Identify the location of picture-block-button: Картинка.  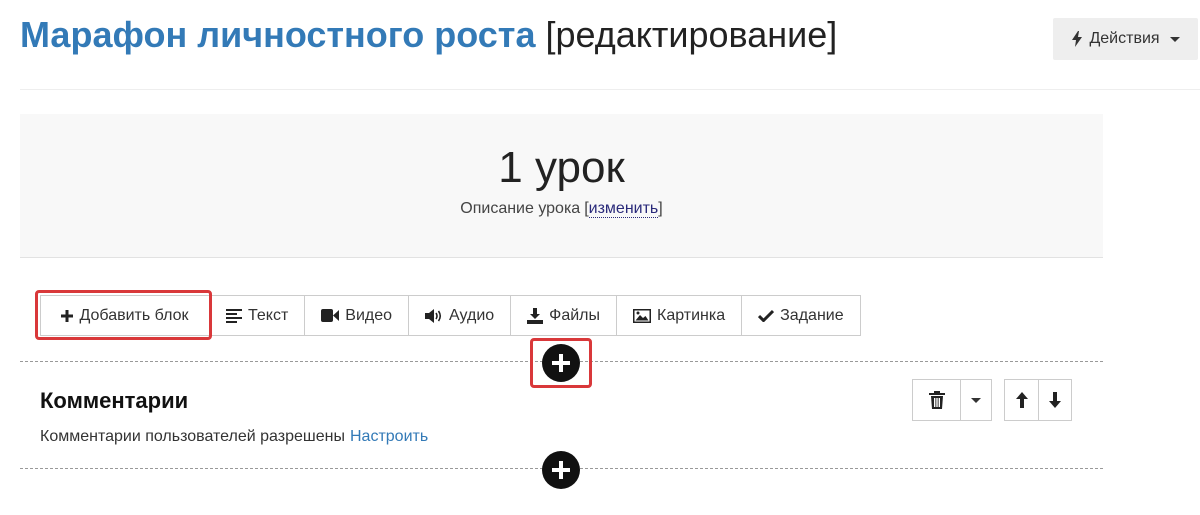
(680, 315).